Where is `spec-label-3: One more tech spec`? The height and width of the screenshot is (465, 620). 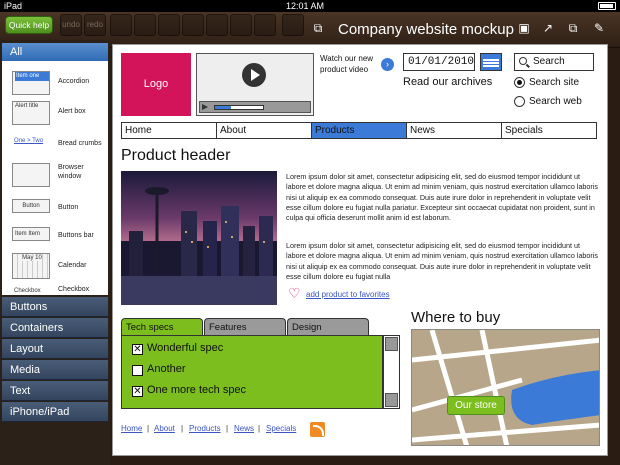 spec-label-3: One more tech spec is located at coordinates (197, 390).